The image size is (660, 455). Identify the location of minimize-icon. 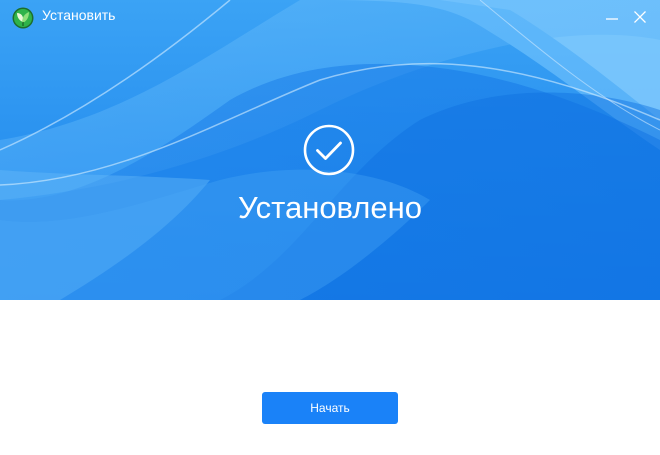
(612, 17).